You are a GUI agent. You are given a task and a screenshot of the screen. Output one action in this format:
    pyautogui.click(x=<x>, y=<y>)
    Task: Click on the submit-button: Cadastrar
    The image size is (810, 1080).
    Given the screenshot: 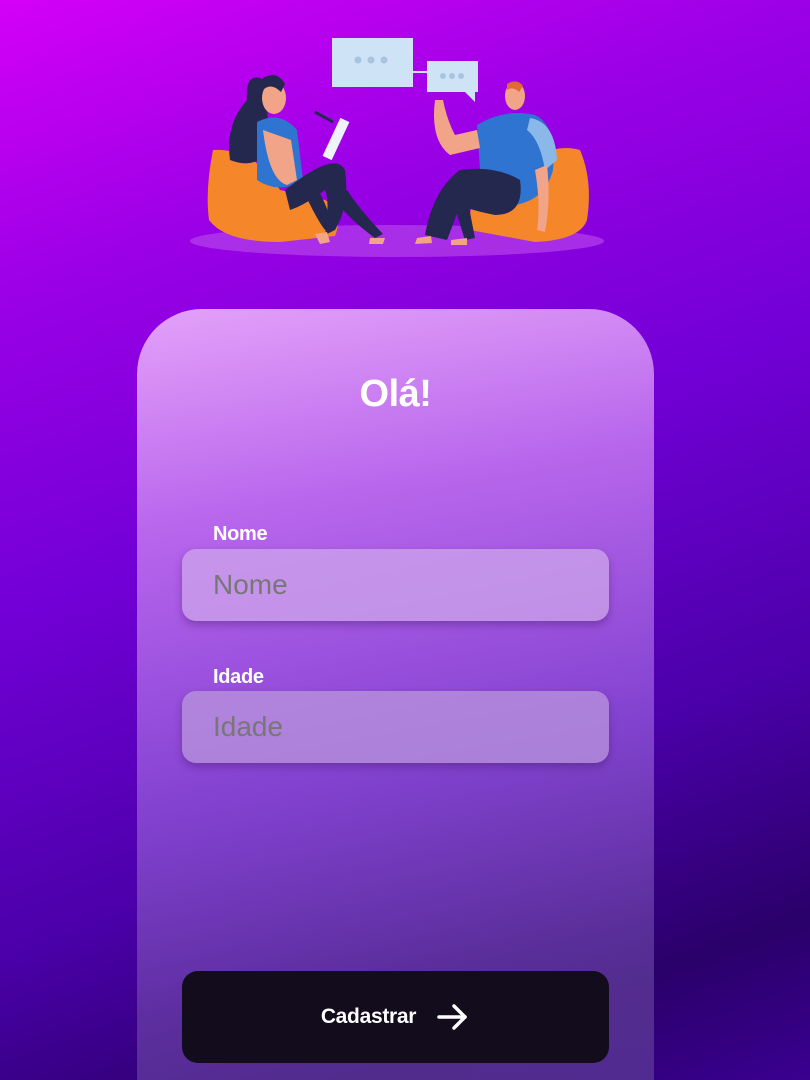 What is the action you would take?
    pyautogui.click(x=395, y=1017)
    